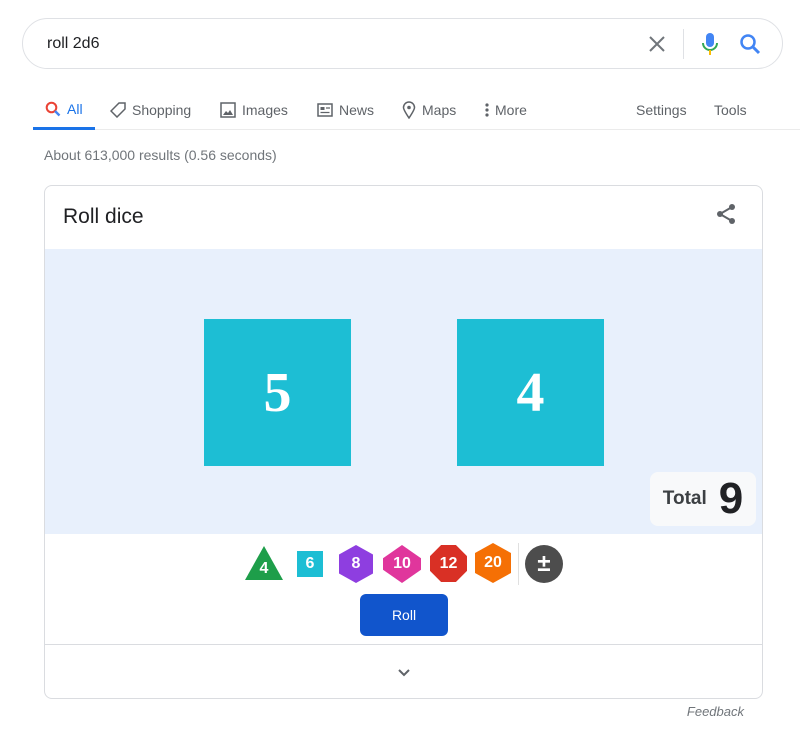 The image size is (800, 731). Describe the element at coordinates (162, 110) in the screenshot. I see `tab-label: Shopping` at that location.